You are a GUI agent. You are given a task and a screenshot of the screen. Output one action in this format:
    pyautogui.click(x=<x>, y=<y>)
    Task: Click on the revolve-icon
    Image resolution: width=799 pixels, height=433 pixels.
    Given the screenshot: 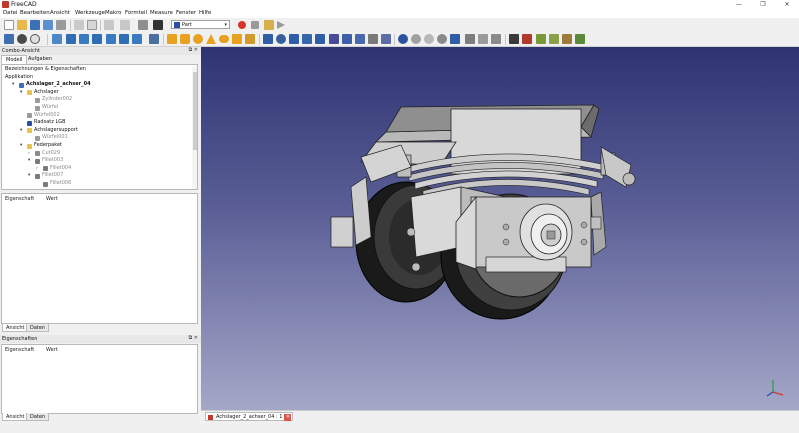 What is the action you would take?
    pyautogui.click(x=281, y=39)
    